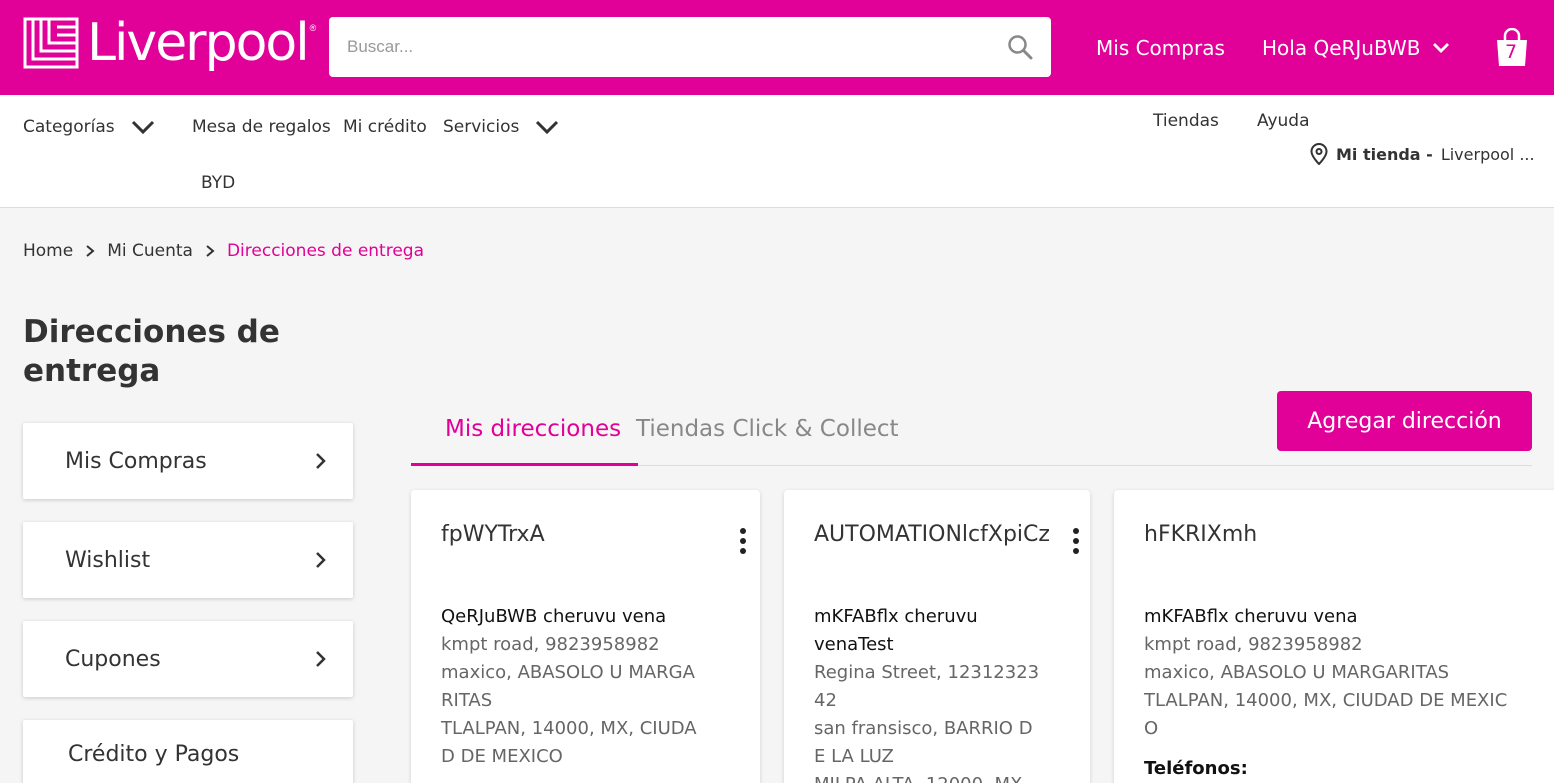 The height and width of the screenshot is (783, 1554). Describe the element at coordinates (223, 251) in the screenshot. I see `breadcrumb: Home Mi Cuenta Direcciones de entrega` at that location.